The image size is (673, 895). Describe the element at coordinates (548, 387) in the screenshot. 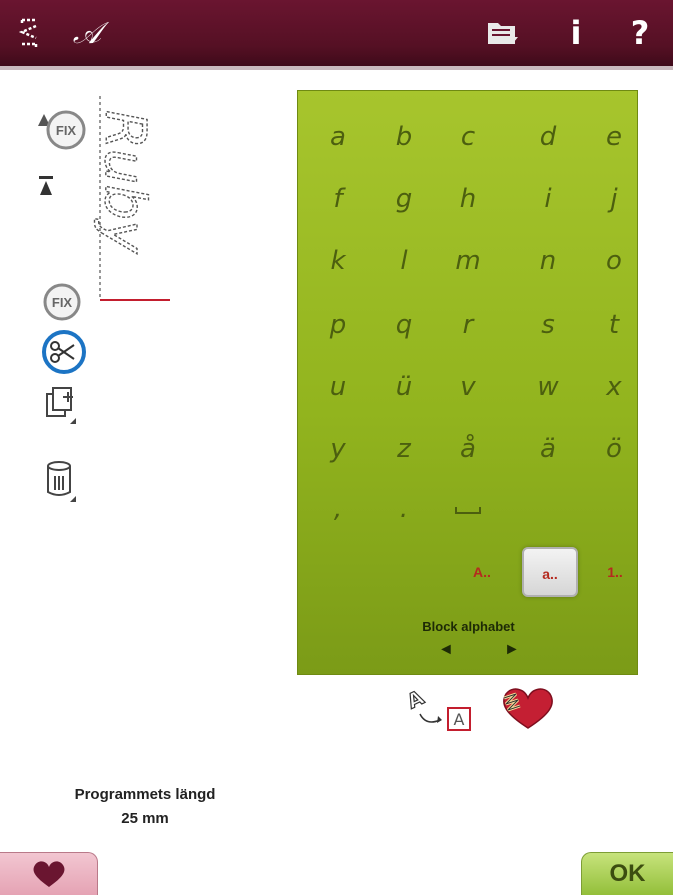

I see `key-w: w` at that location.